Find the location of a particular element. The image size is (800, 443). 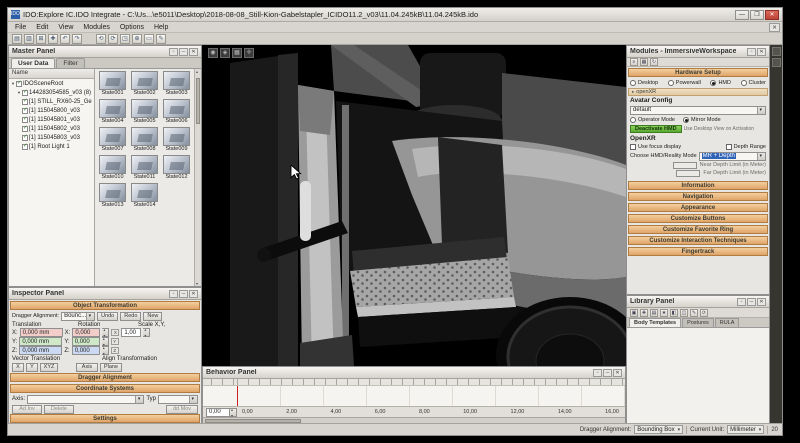

redo-icon: ↷ is located at coordinates (77, 38).